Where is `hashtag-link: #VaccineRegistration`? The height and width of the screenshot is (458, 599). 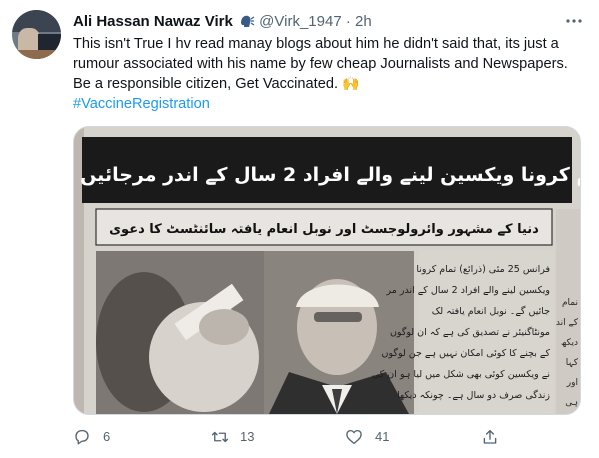 hashtag-link: #VaccineRegistration is located at coordinates (329, 105).